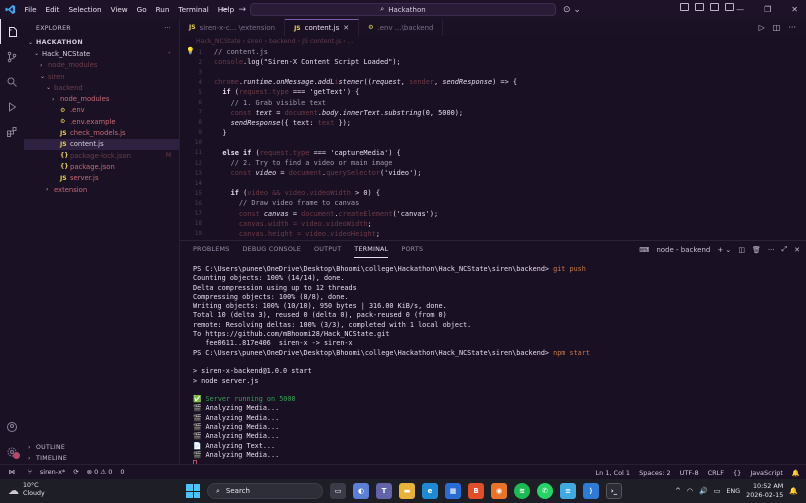  I want to click on widgets-icon: ◐, so click(361, 491).